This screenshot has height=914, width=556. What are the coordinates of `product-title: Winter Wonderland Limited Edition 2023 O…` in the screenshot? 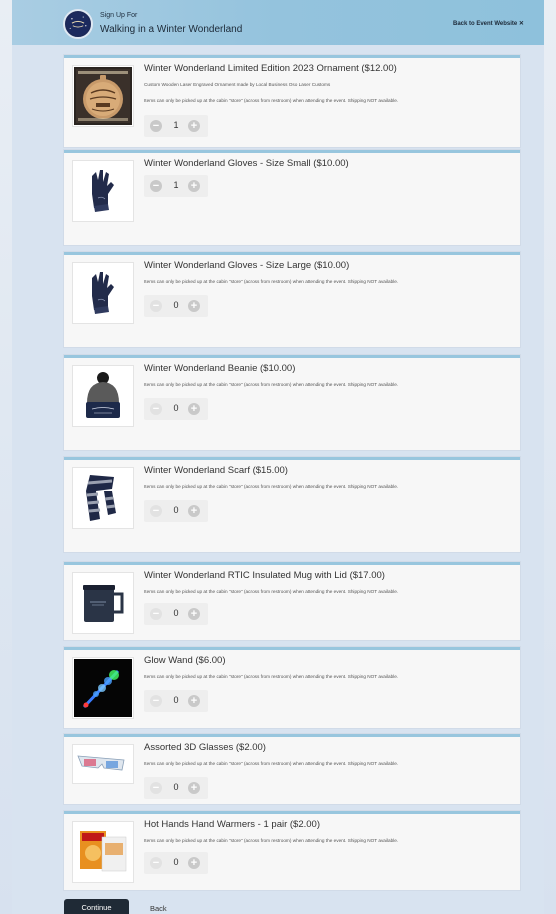 It's located at (270, 68).